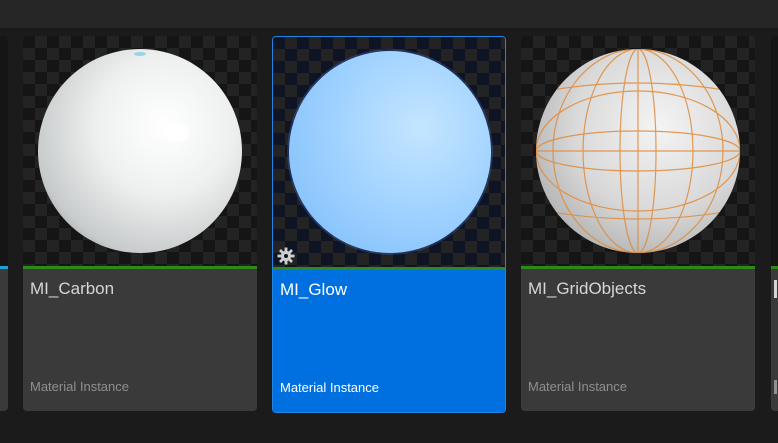 Image resolution: width=778 pixels, height=443 pixels. What do you see at coordinates (587, 288) in the screenshot?
I see `asset-name: MI_GridObjects` at bounding box center [587, 288].